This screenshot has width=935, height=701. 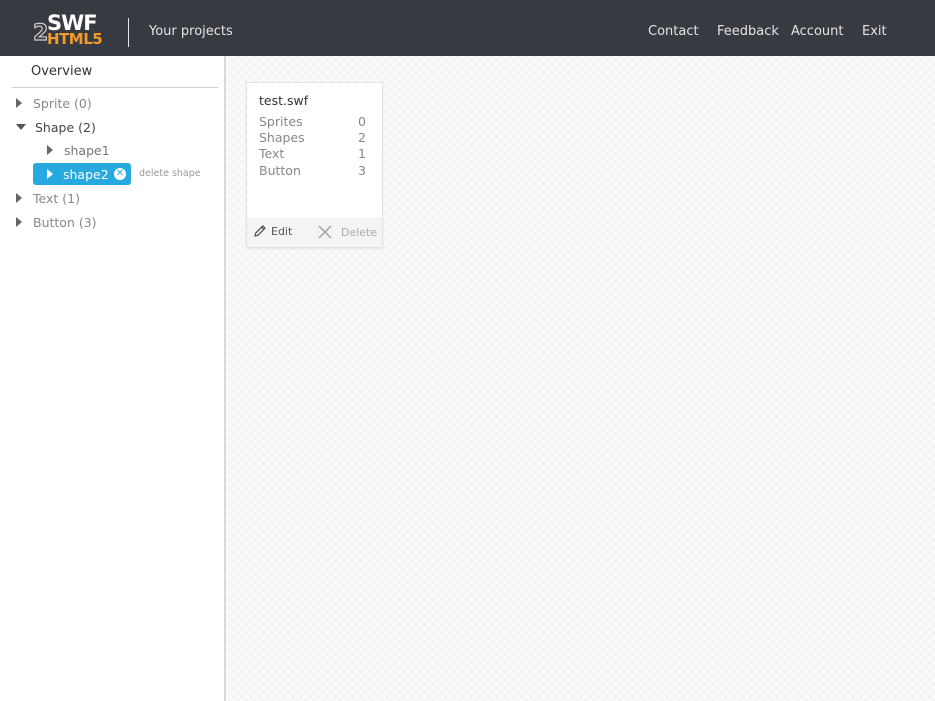 What do you see at coordinates (325, 232) in the screenshot?
I see `x-icon` at bounding box center [325, 232].